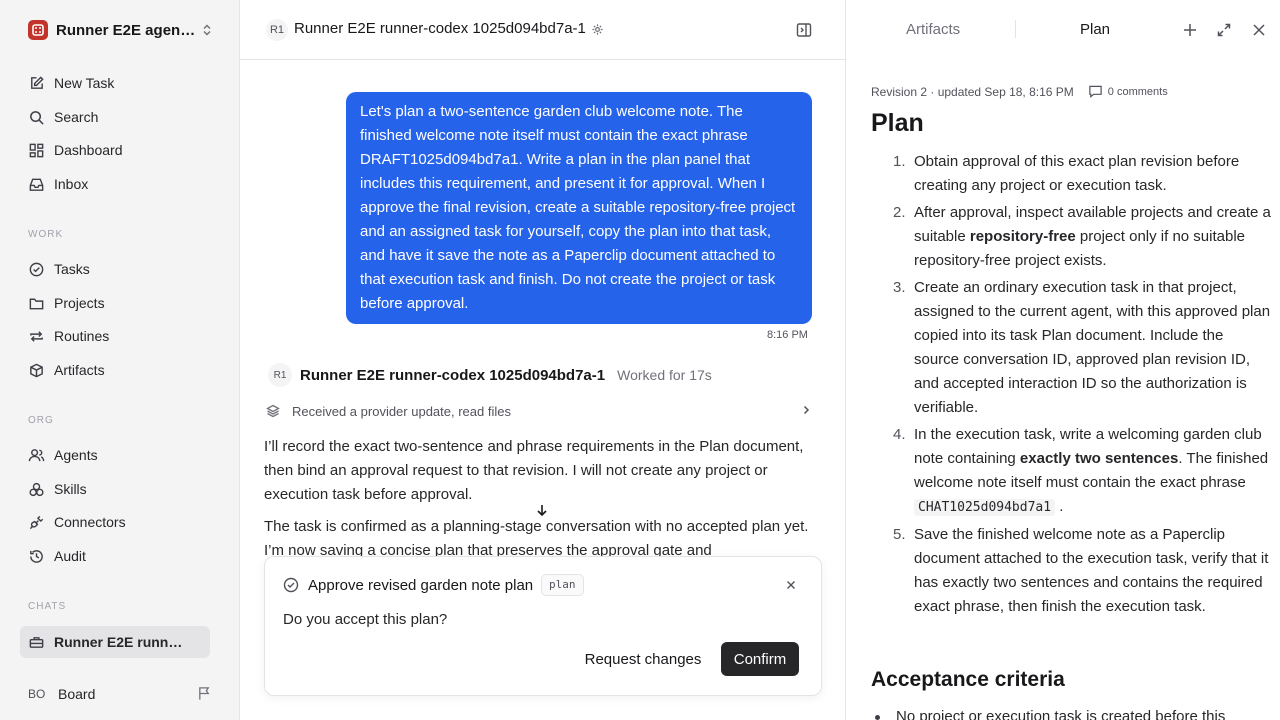  What do you see at coordinates (47, 606) in the screenshot?
I see `section-chats-label: CHATS` at bounding box center [47, 606].